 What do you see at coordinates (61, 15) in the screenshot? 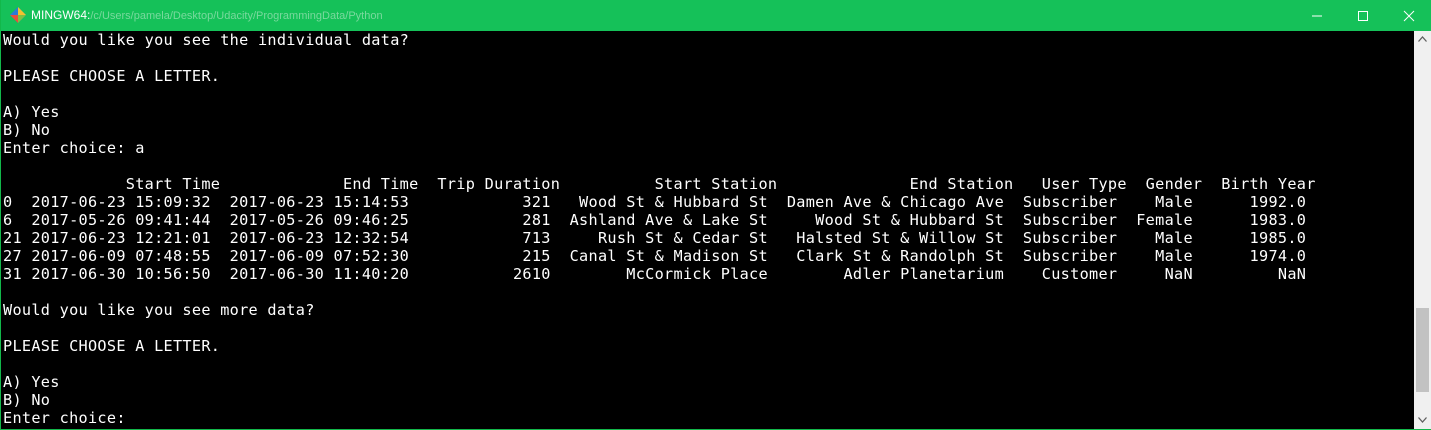
I see `window-title-app: MINGW64:` at bounding box center [61, 15].